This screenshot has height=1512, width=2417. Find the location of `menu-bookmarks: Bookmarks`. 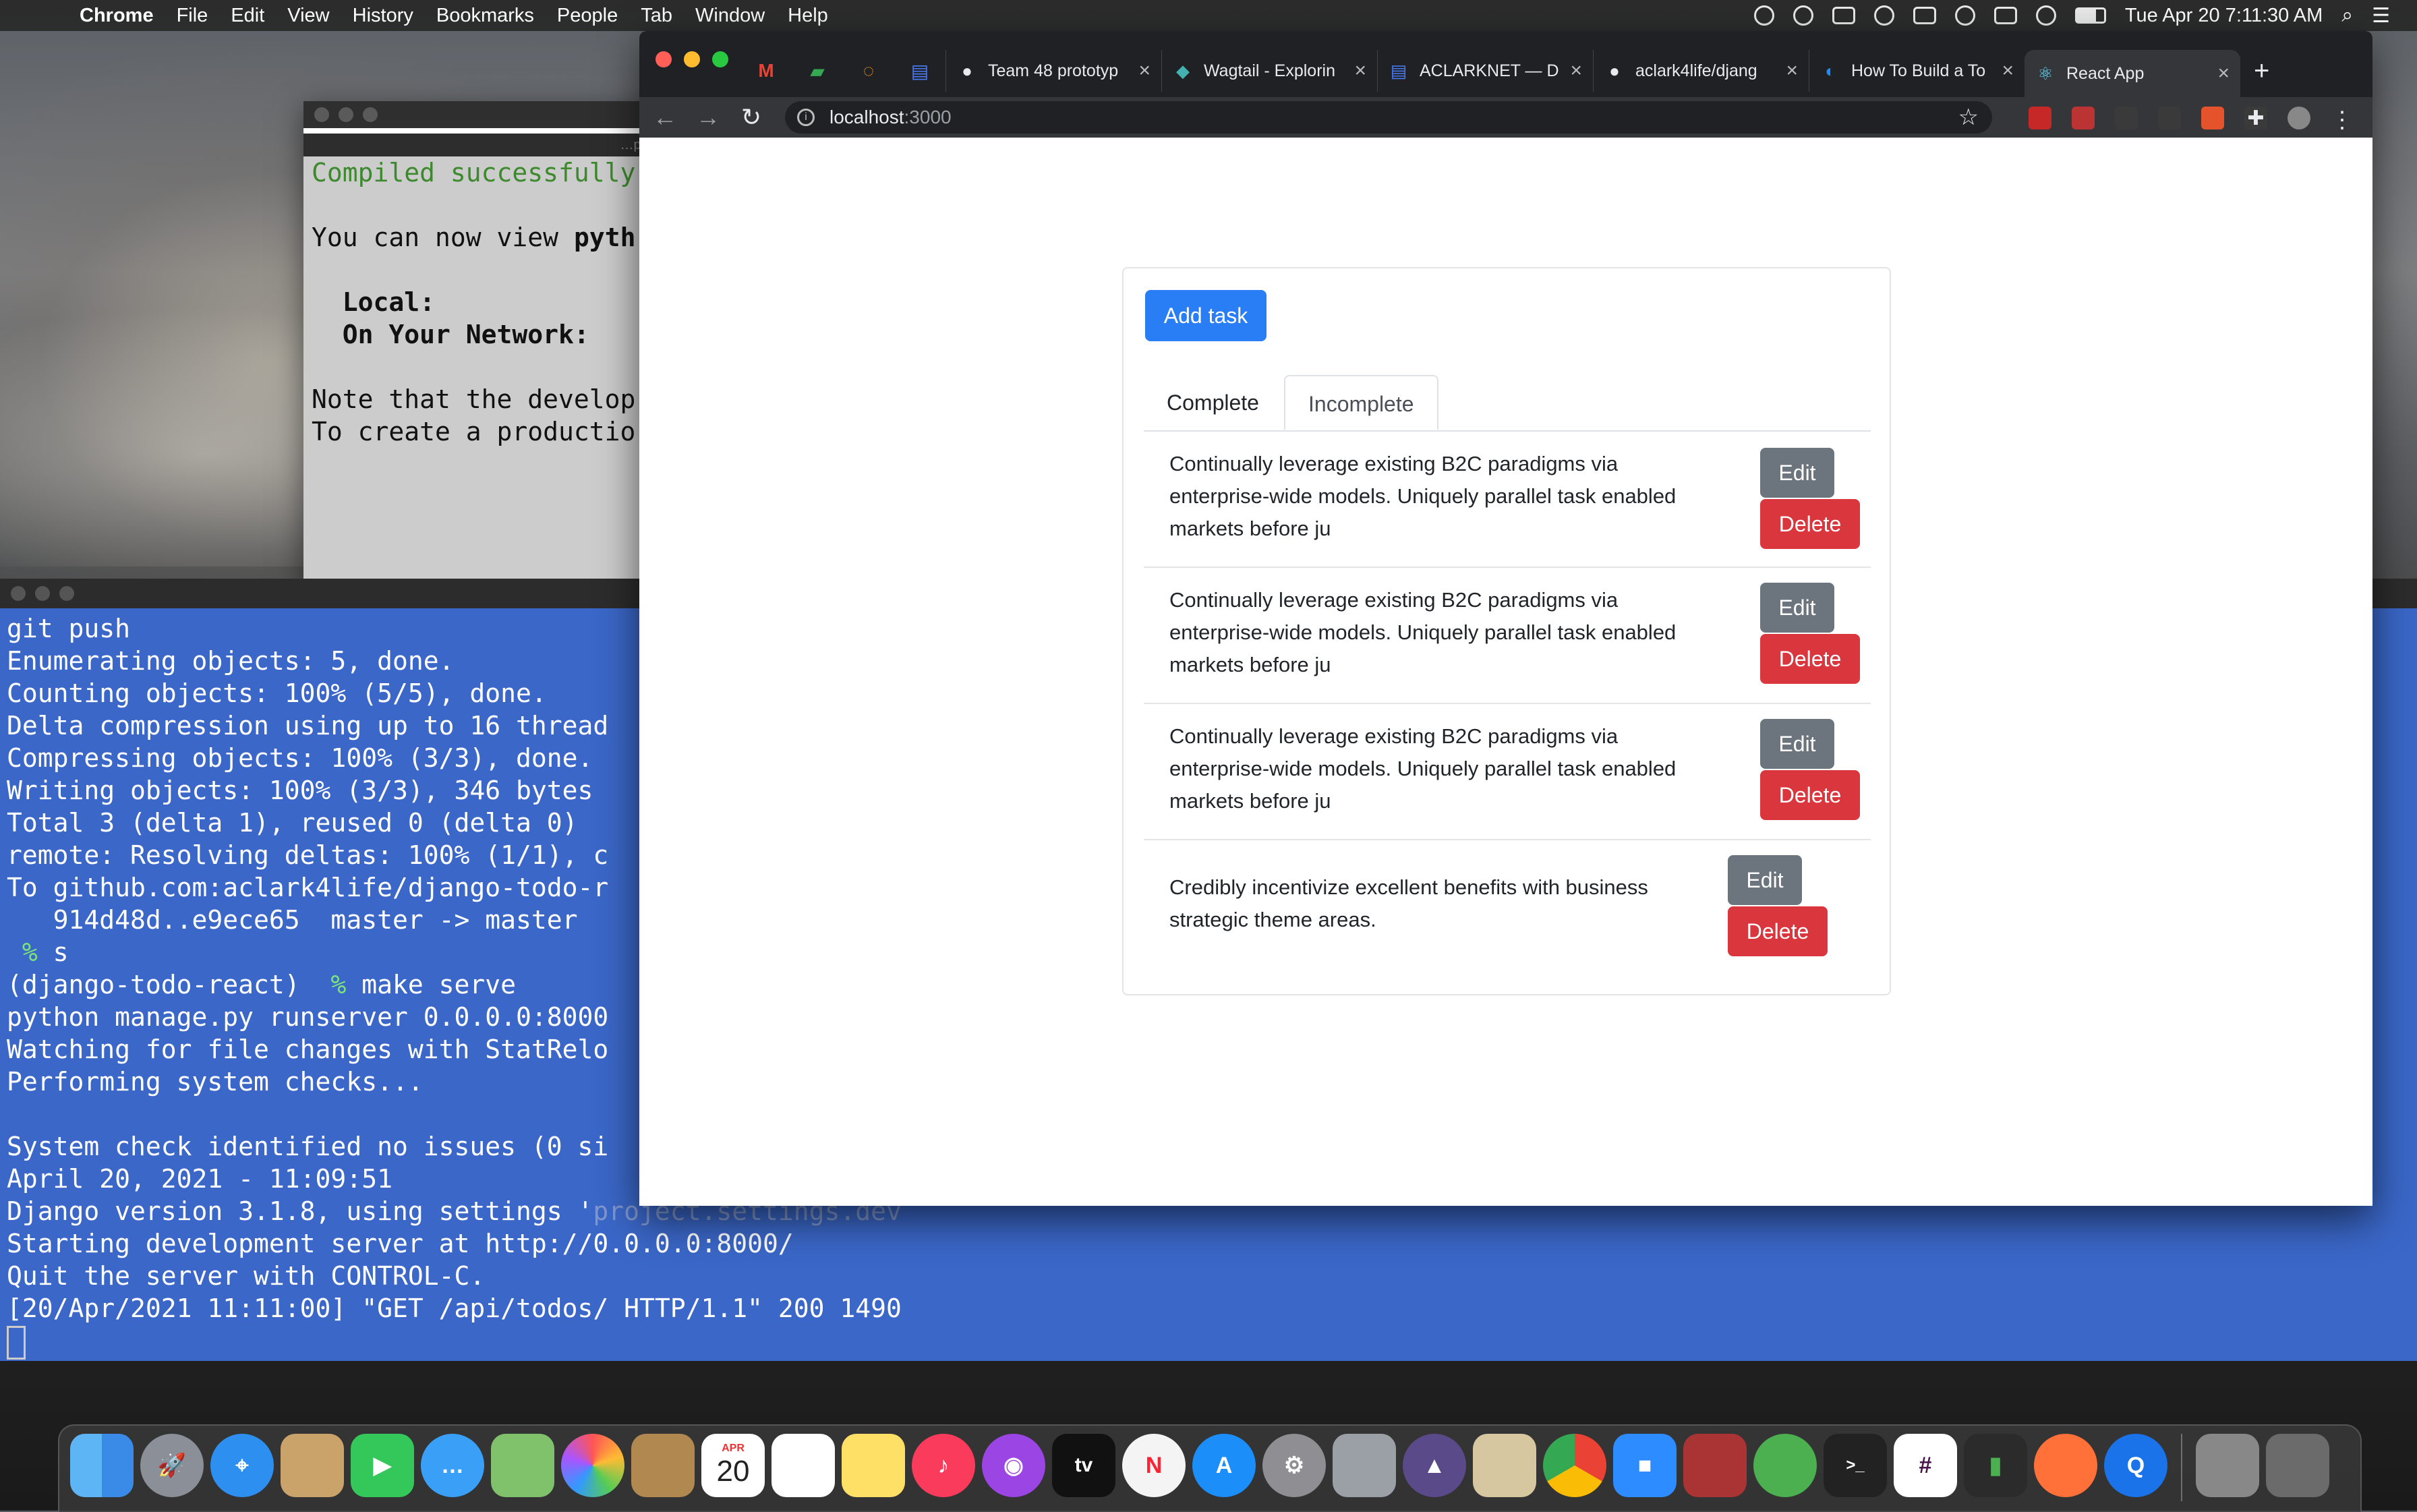

menu-bookmarks: Bookmarks is located at coordinates (485, 16).